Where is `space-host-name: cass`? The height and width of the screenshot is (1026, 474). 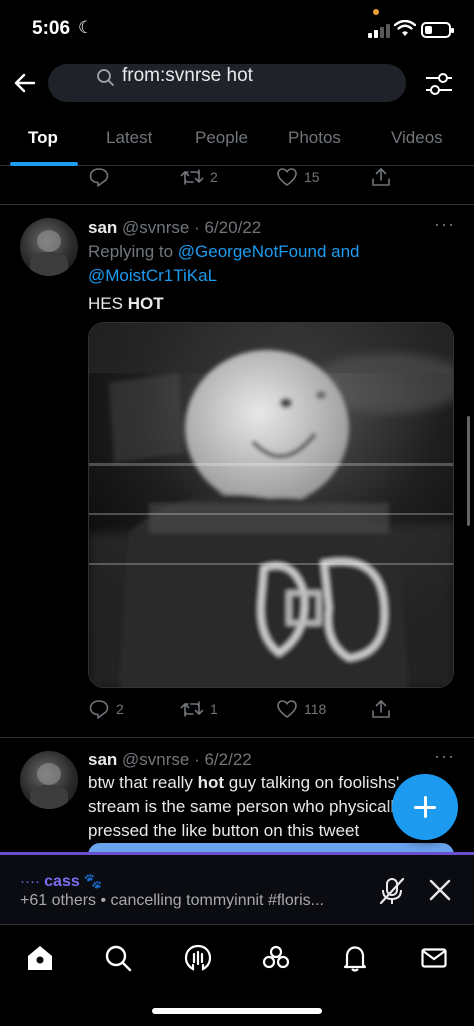 space-host-name: cass is located at coordinates (62, 881).